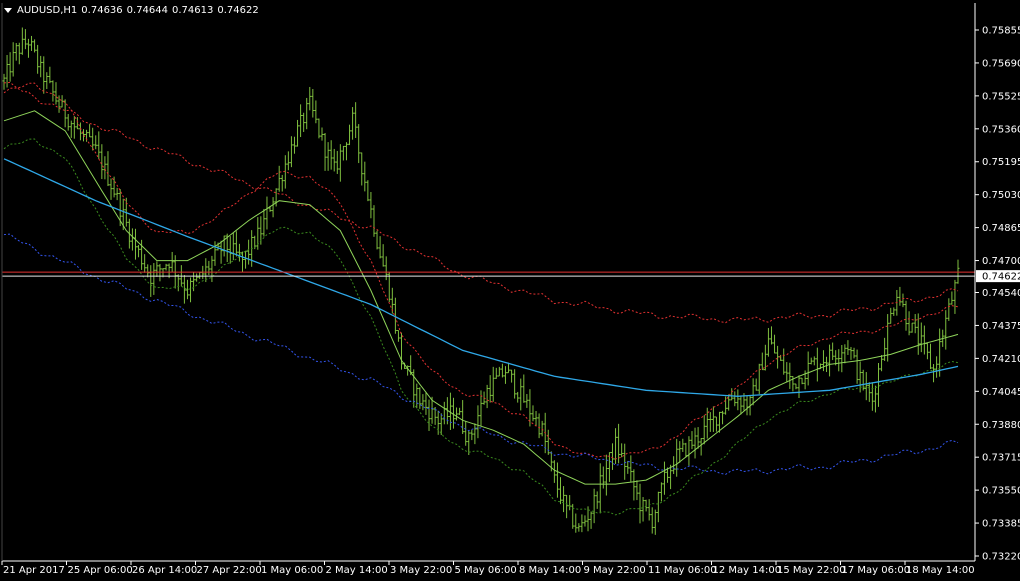  I want to click on time-label: 2 May 14:00, so click(357, 570).